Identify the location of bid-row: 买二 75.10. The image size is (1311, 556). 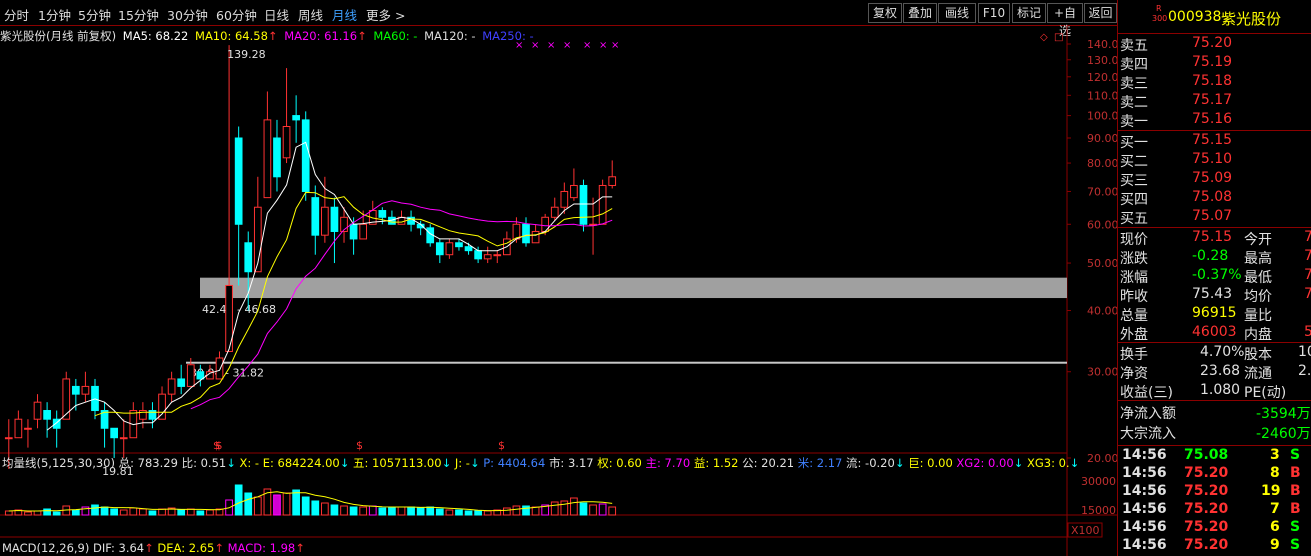
(1214, 160).